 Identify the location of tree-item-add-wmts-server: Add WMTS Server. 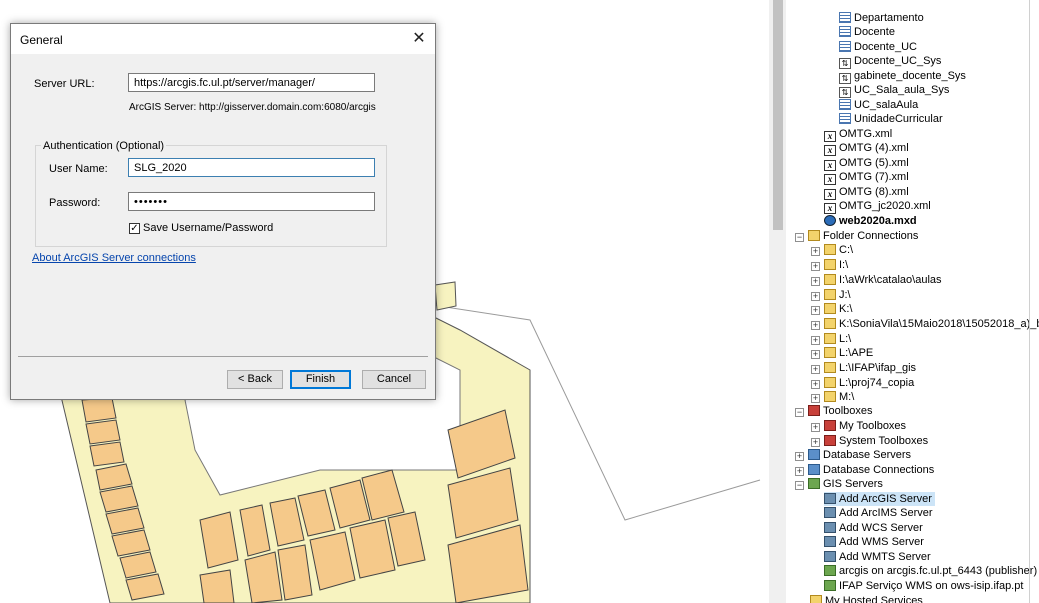
(877, 557).